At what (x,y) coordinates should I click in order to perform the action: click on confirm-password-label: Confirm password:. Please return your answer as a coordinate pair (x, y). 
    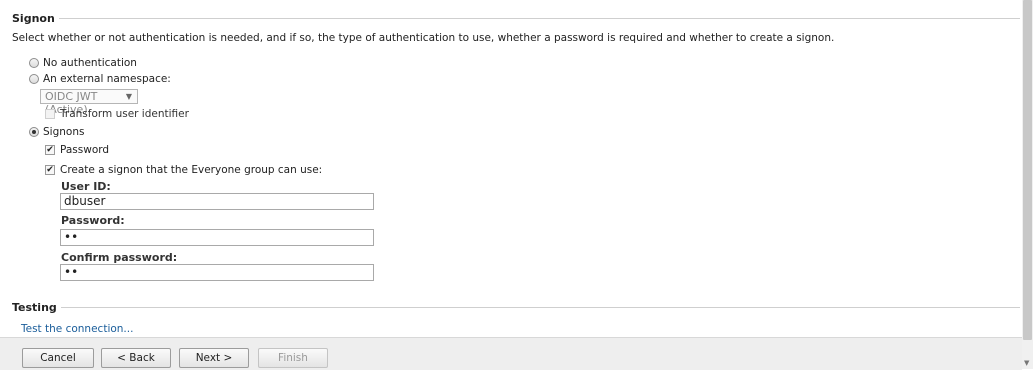
    Looking at the image, I should click on (119, 257).